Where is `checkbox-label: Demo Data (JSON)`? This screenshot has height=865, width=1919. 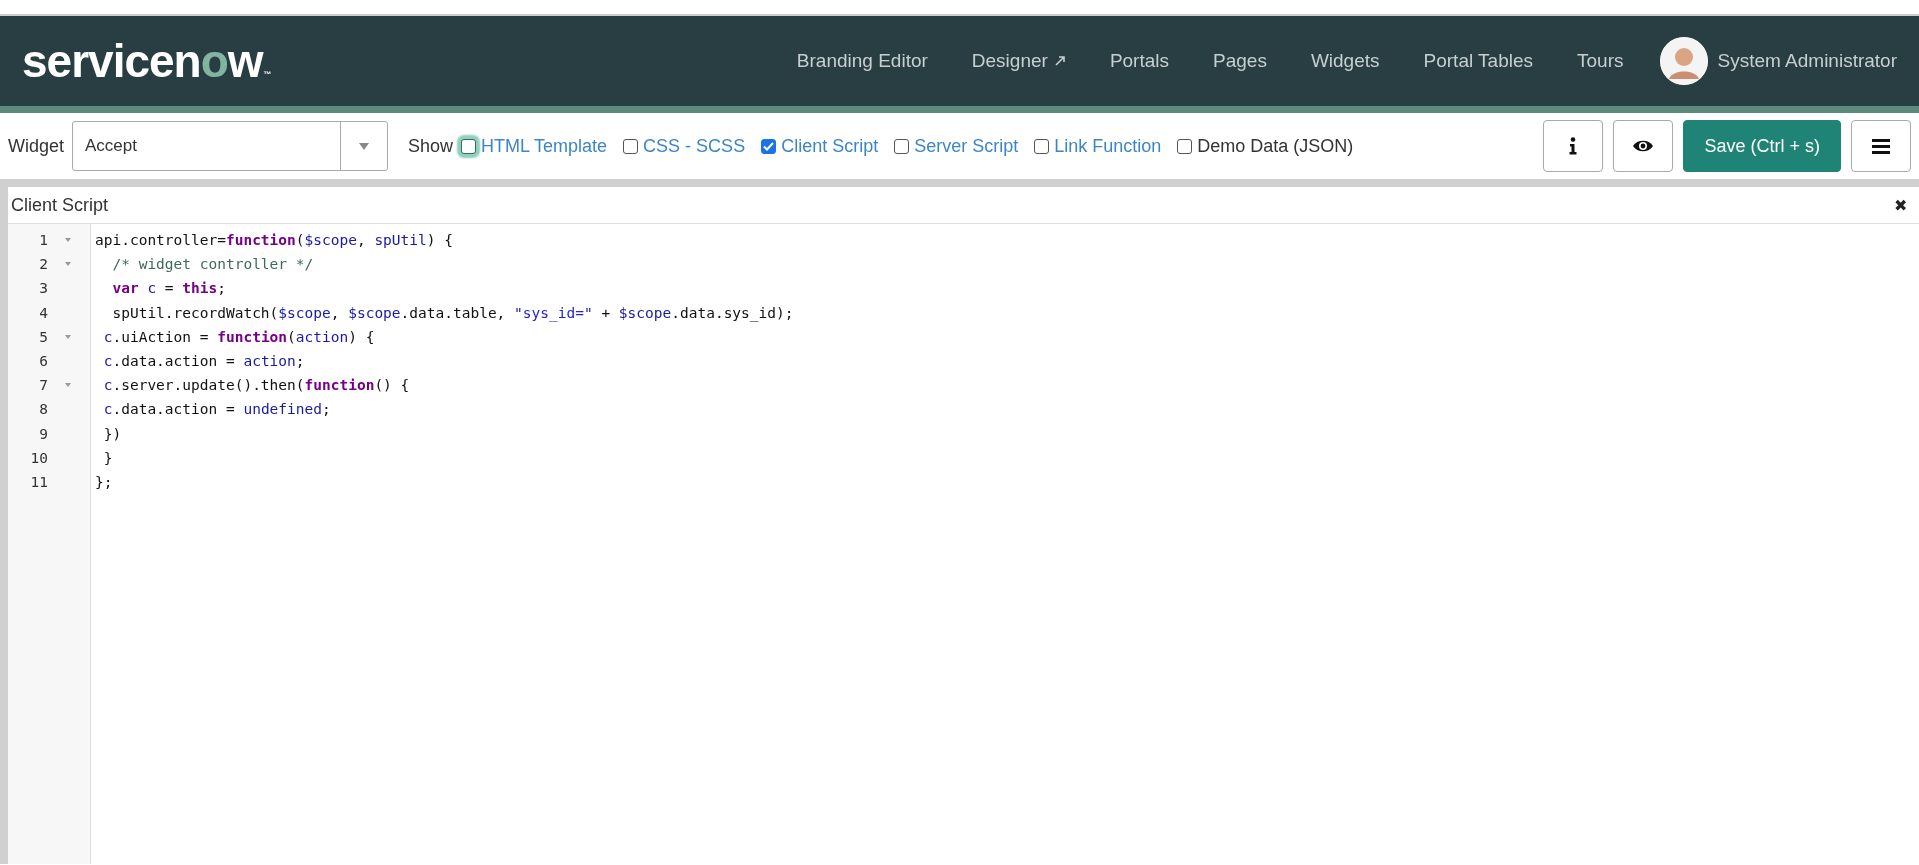 checkbox-label: Demo Data (JSON) is located at coordinates (1275, 146).